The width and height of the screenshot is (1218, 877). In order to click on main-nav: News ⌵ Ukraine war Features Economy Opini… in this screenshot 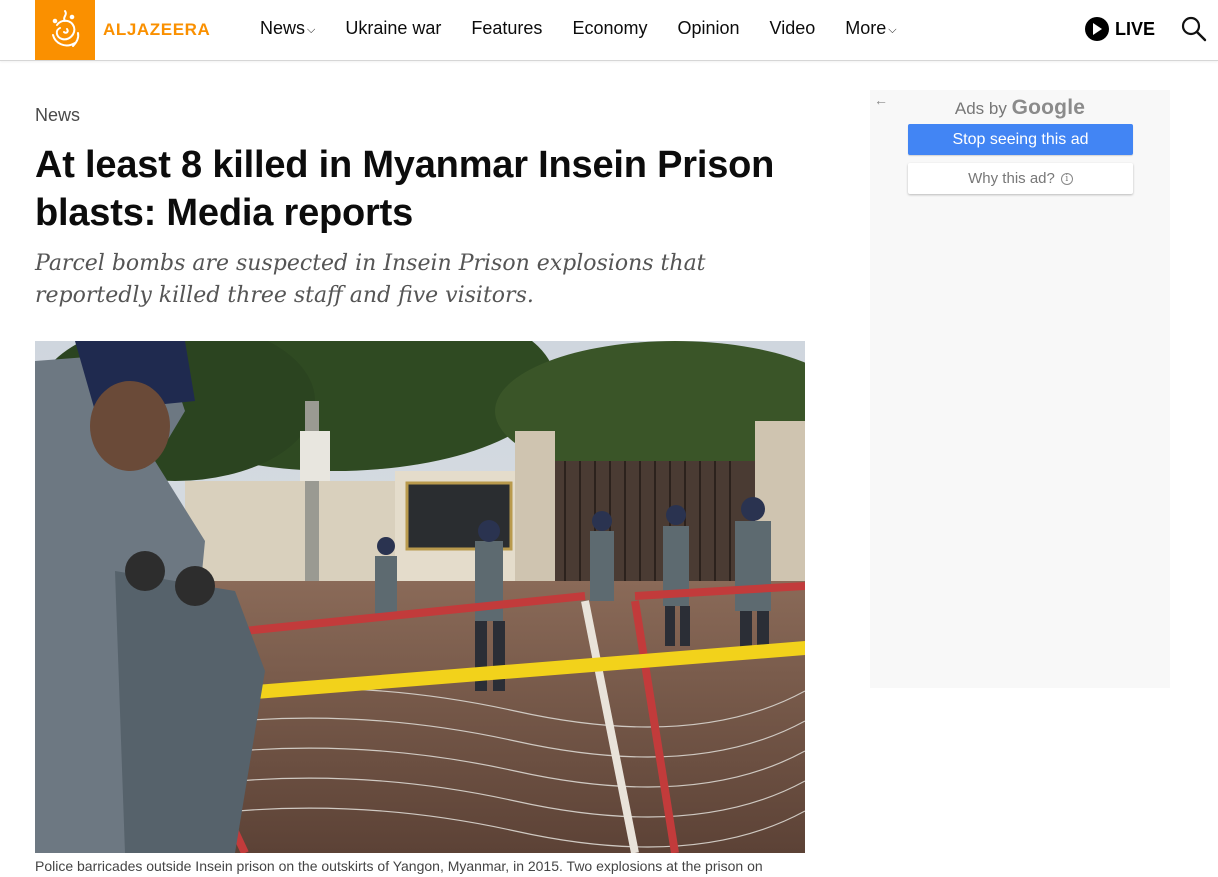, I will do `click(593, 28)`.